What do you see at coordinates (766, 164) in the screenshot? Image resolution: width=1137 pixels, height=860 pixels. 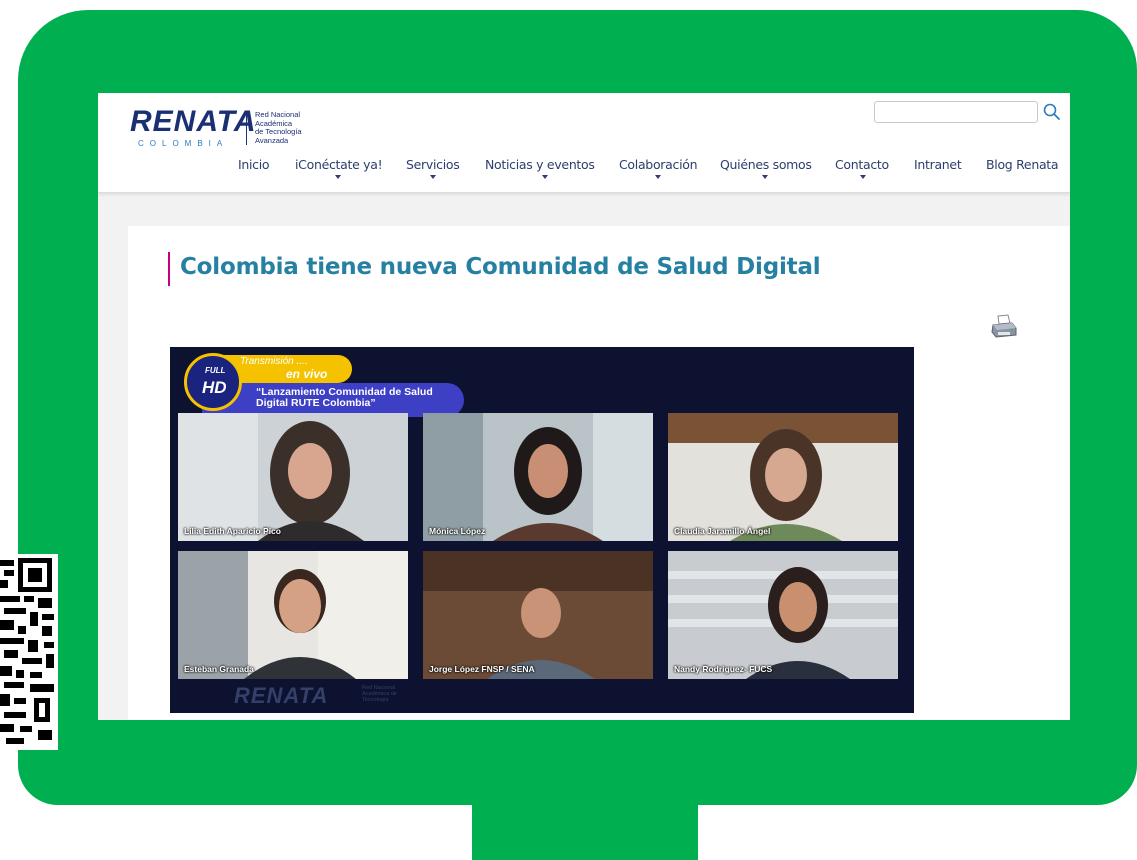 I see `nav-item-quienes-somos: Quiénes somos` at bounding box center [766, 164].